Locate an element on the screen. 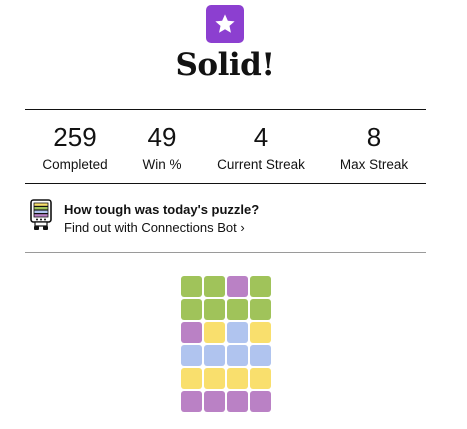 The height and width of the screenshot is (429, 467). stat-value: 8 is located at coordinates (374, 137).